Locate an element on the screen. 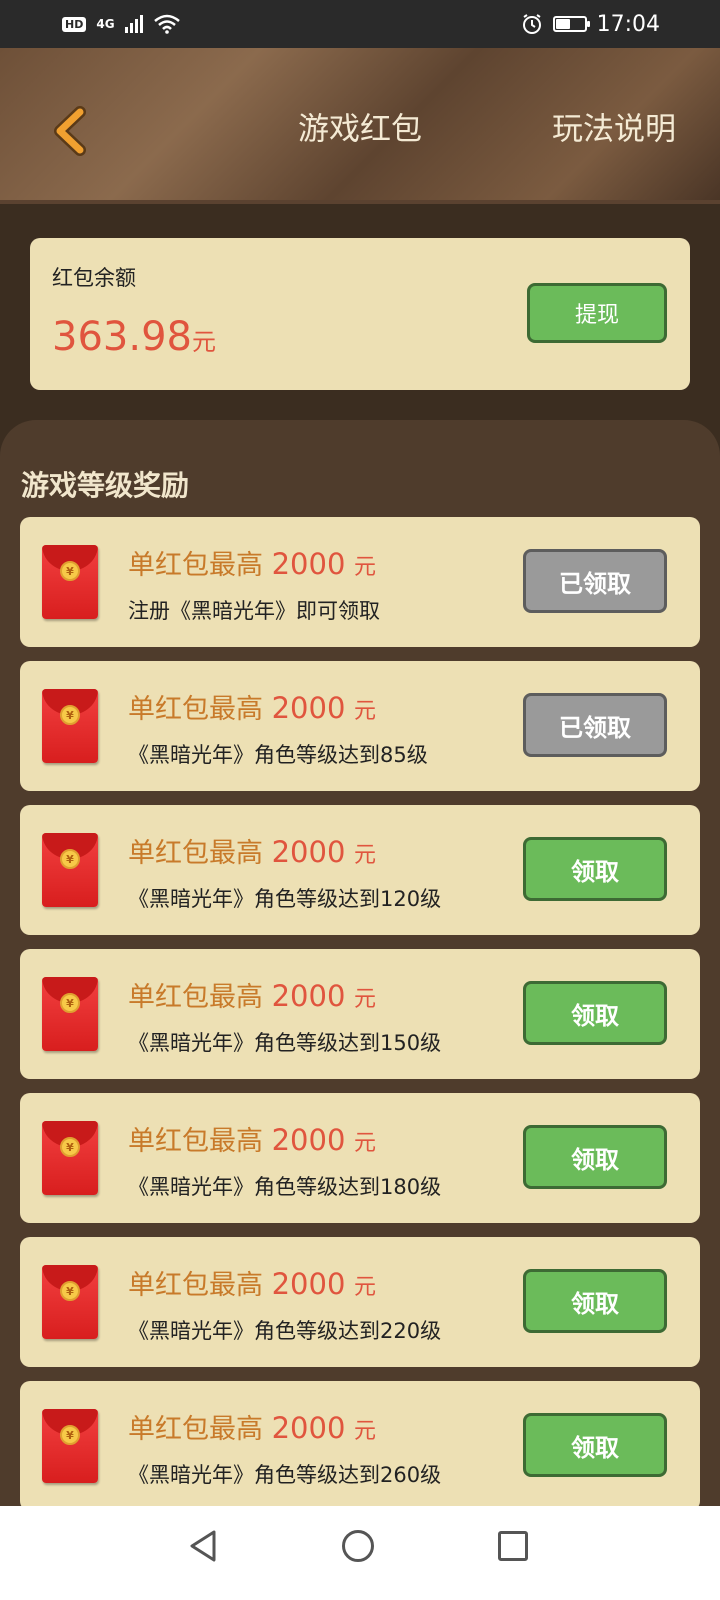  reward-item: ¥ 单红包最高 2000 元《黑暗光年》角色等级达到120级 领取 is located at coordinates (360, 870).